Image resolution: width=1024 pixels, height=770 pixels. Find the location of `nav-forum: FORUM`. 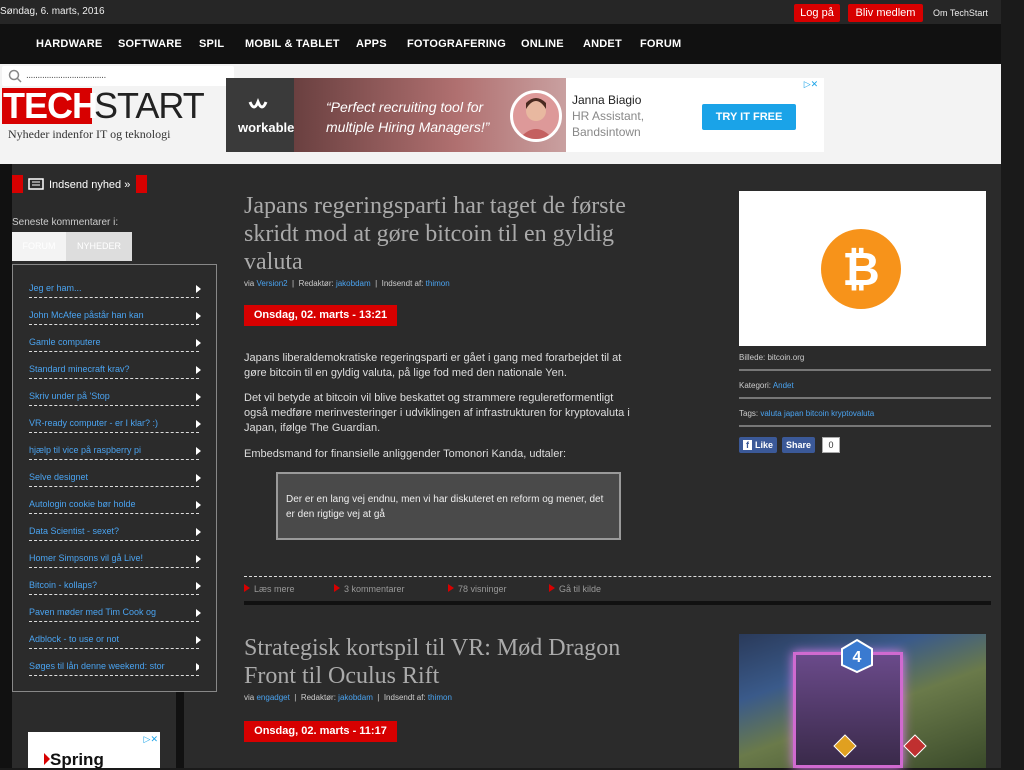

nav-forum: FORUM is located at coordinates (660, 44).